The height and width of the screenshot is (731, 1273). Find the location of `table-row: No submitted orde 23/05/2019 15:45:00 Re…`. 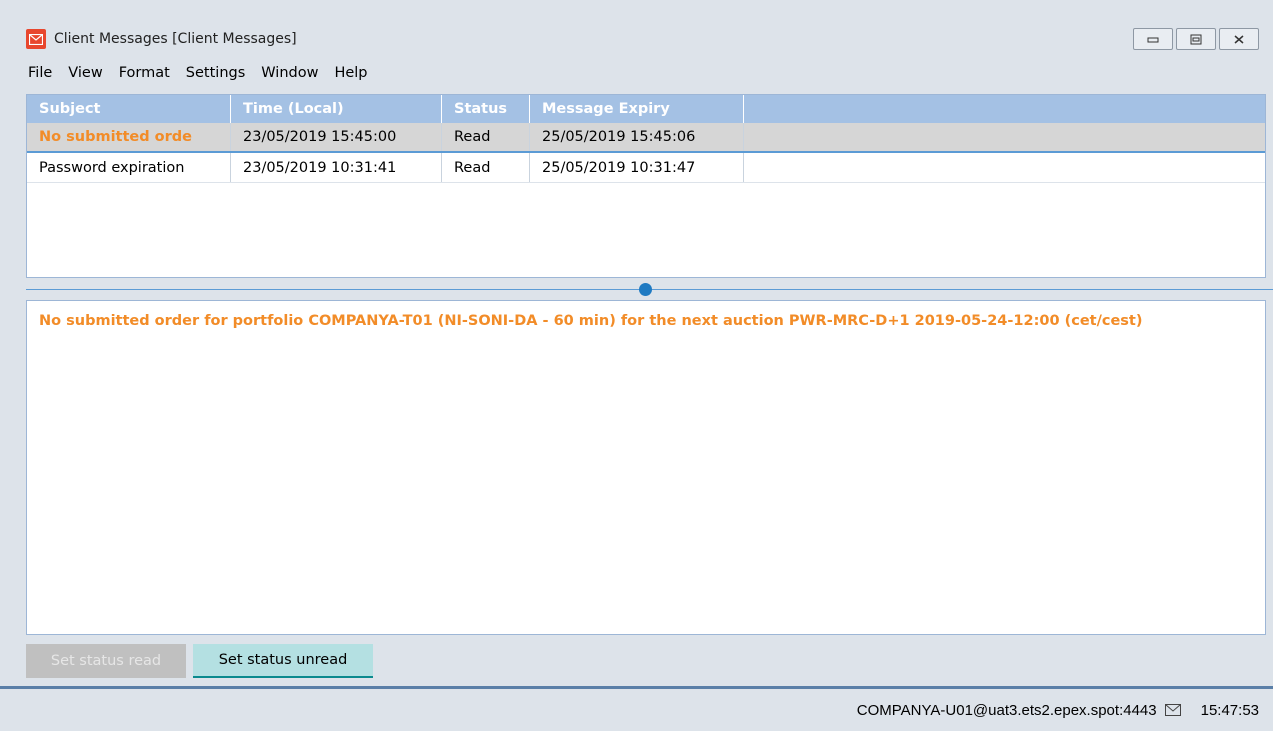

table-row: No submitted orde 23/05/2019 15:45:00 Re… is located at coordinates (646, 138).